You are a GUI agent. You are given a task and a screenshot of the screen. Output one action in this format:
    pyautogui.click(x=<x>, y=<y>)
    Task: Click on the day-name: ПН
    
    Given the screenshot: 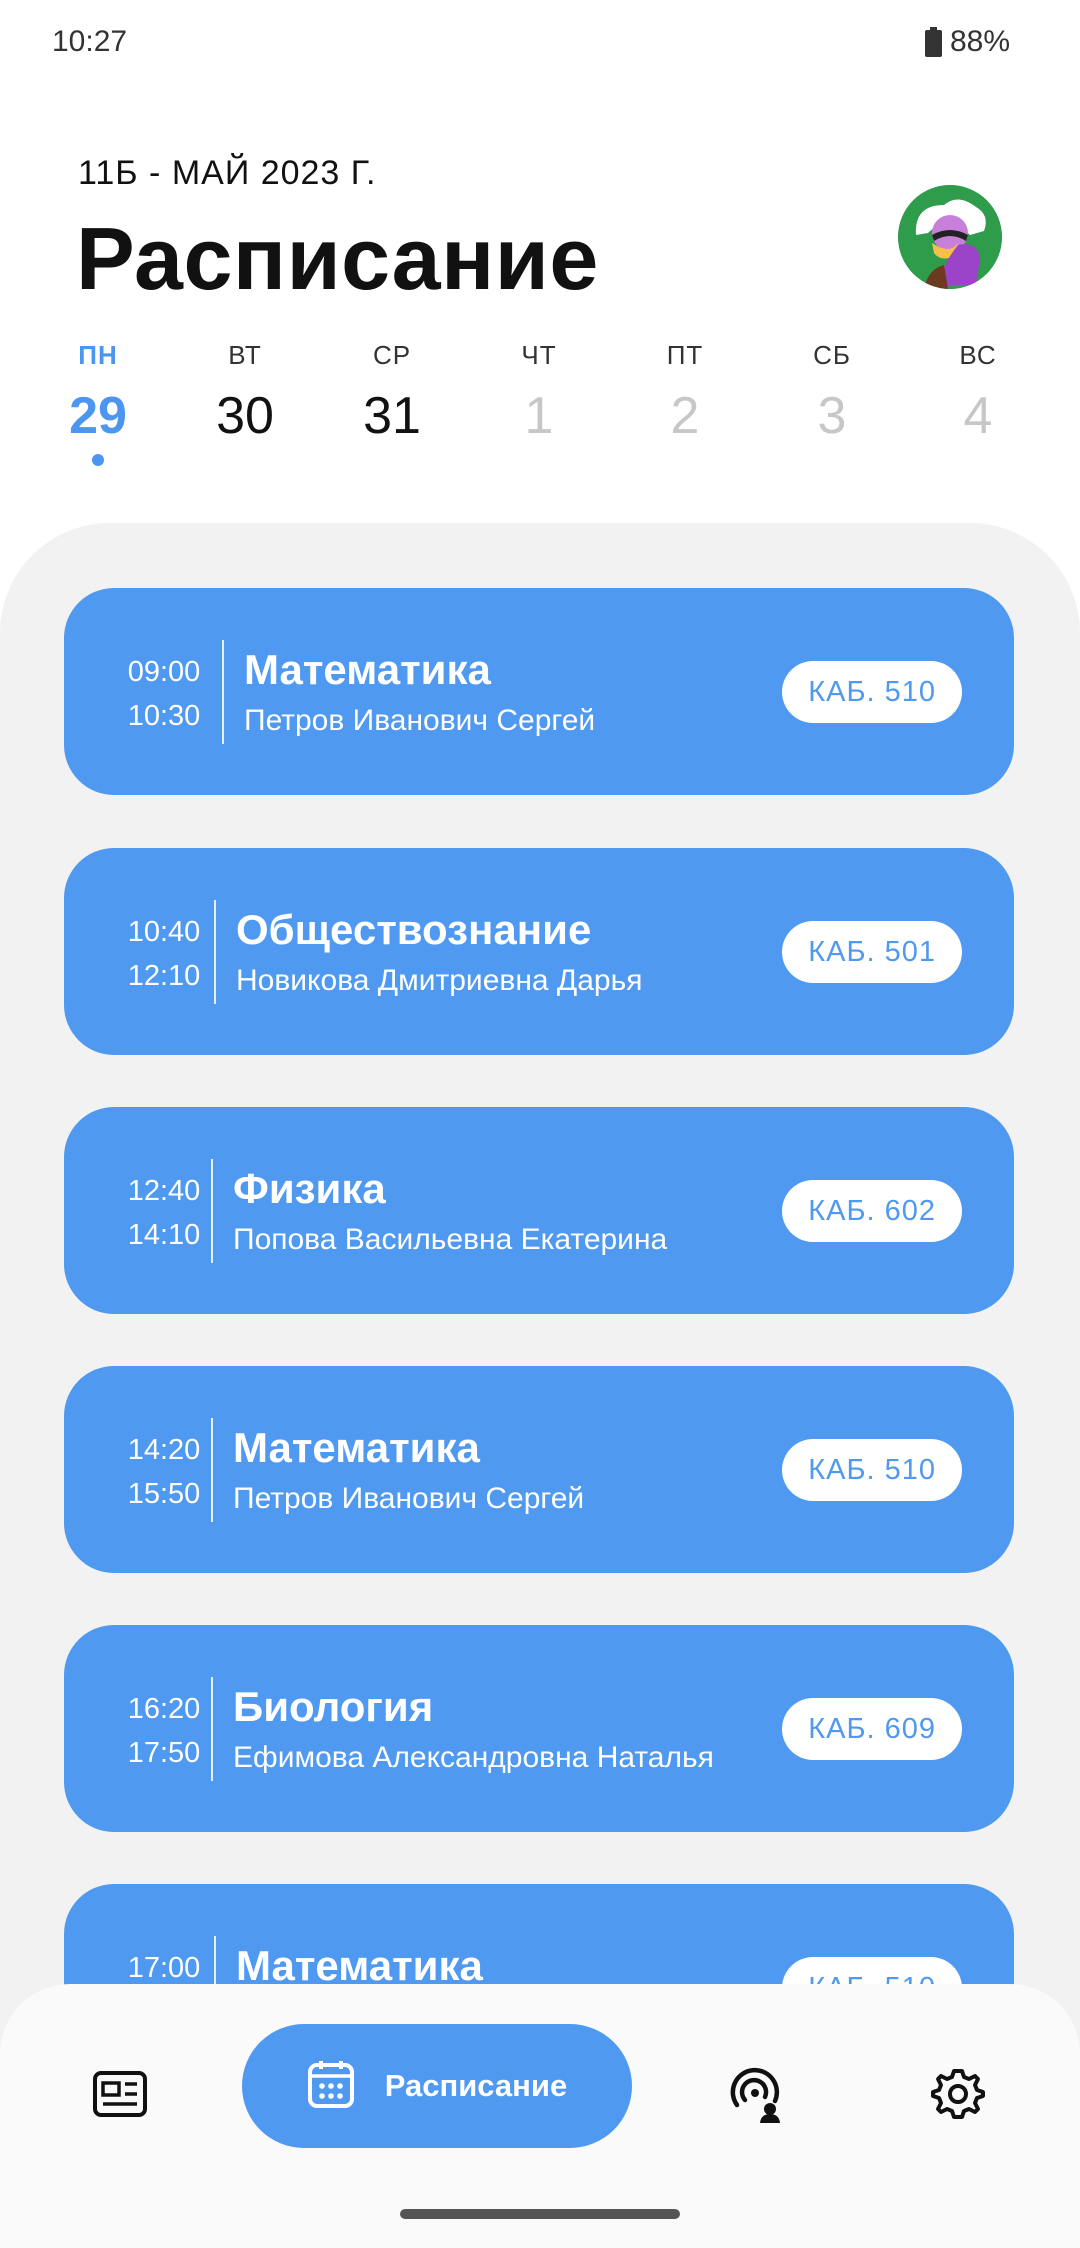 What is the action you would take?
    pyautogui.click(x=98, y=355)
    